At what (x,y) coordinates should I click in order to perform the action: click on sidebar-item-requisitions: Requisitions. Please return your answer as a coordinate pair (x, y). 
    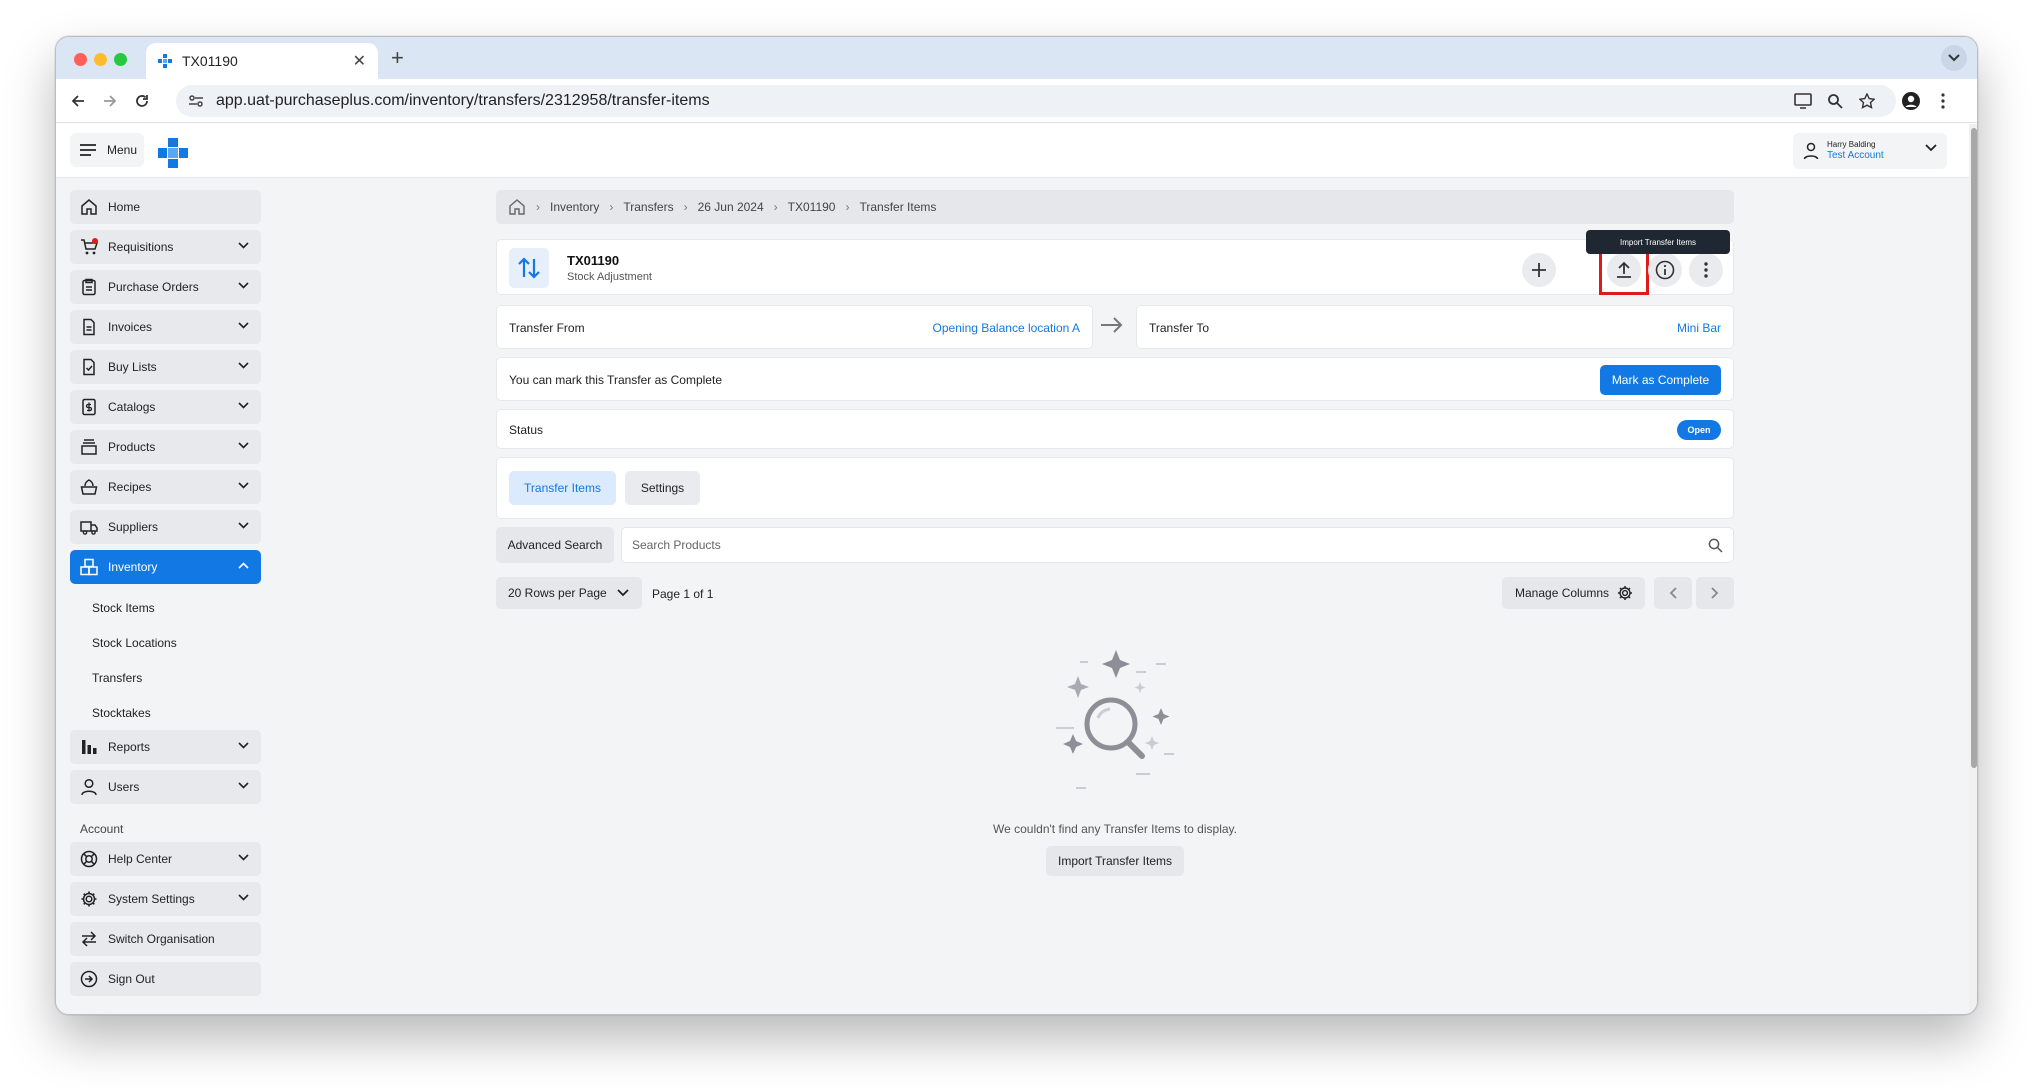
    Looking at the image, I should click on (165, 247).